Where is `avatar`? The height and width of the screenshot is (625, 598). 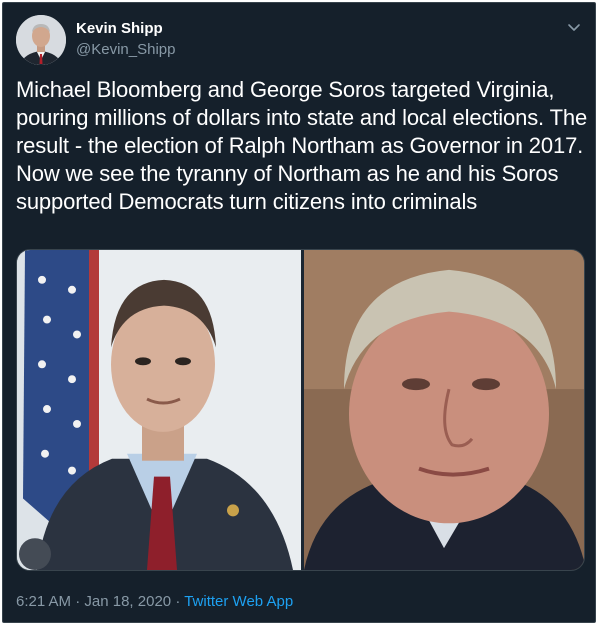
avatar is located at coordinates (41, 40).